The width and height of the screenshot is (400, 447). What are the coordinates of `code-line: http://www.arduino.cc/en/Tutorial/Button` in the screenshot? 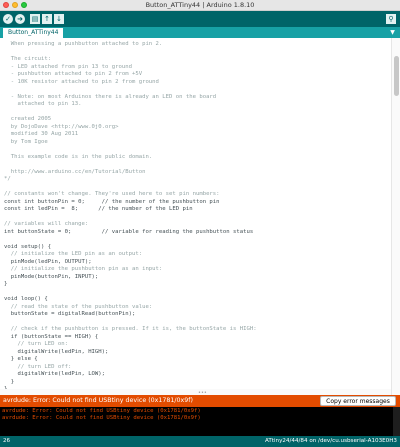 It's located at (75, 171).